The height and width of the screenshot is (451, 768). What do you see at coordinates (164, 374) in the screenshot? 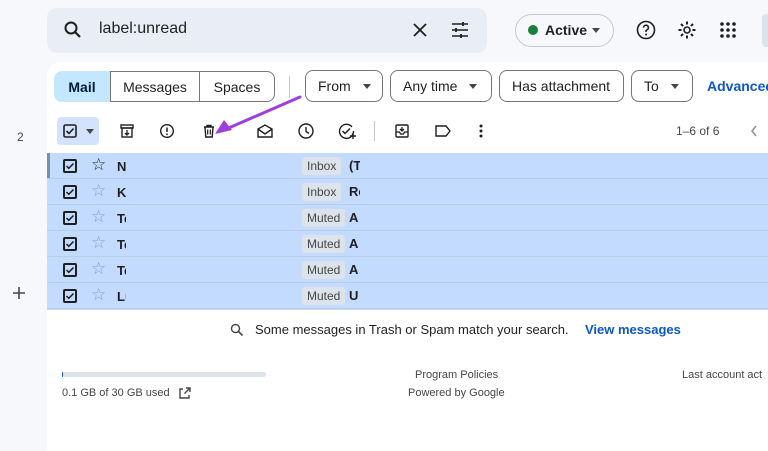
I see `storage-bar` at bounding box center [164, 374].